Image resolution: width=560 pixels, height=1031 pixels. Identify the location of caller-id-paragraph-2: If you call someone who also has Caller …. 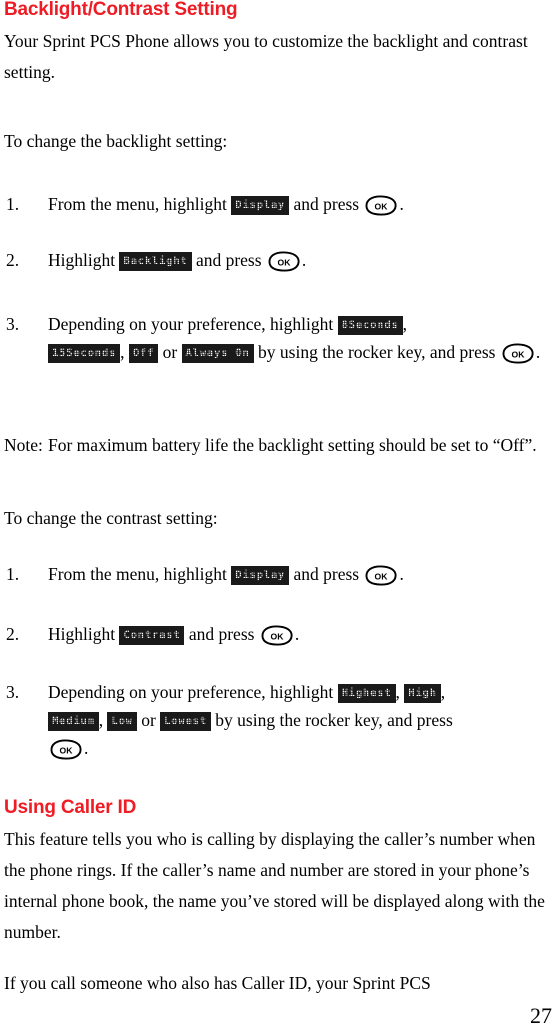
(217, 983).